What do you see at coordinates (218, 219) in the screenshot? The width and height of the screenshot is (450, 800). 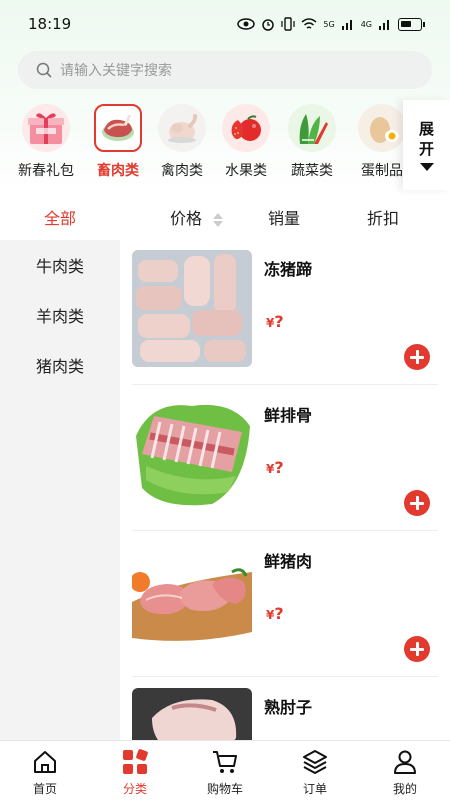 I see `sort-arrows-icon` at bounding box center [218, 219].